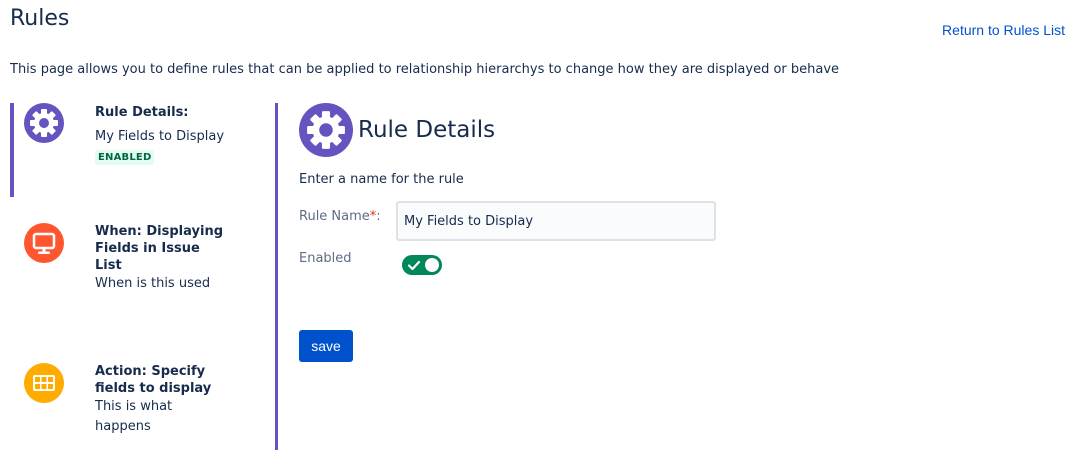 The height and width of the screenshot is (476, 1079). I want to click on check-icon, so click(414, 265).